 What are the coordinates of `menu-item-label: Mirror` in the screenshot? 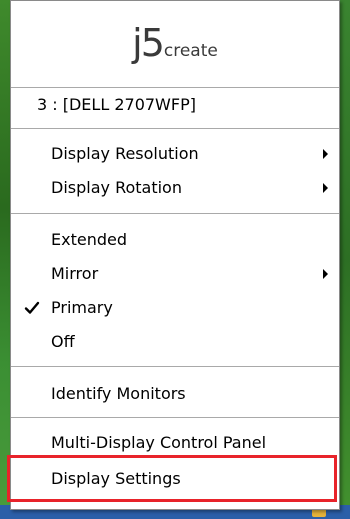 It's located at (75, 273).